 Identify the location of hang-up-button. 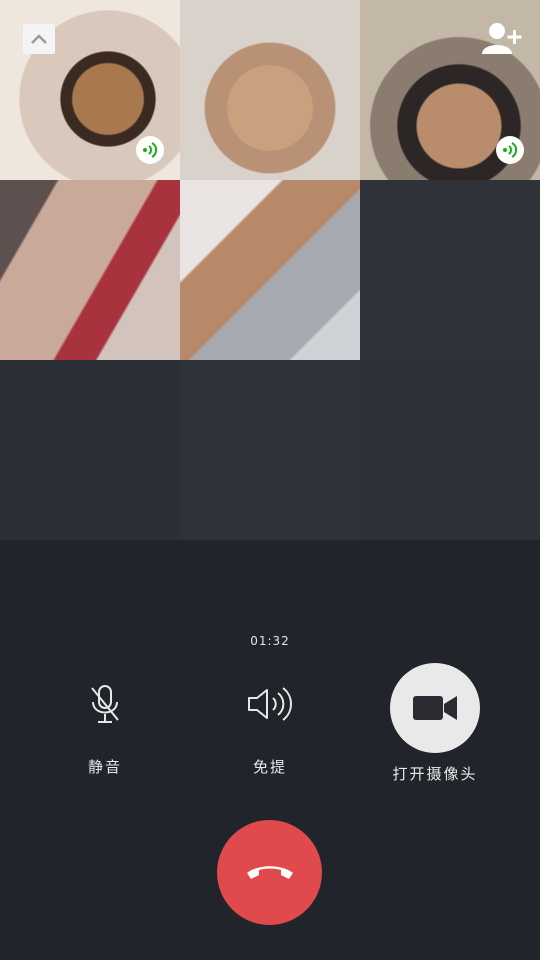
(269, 872).